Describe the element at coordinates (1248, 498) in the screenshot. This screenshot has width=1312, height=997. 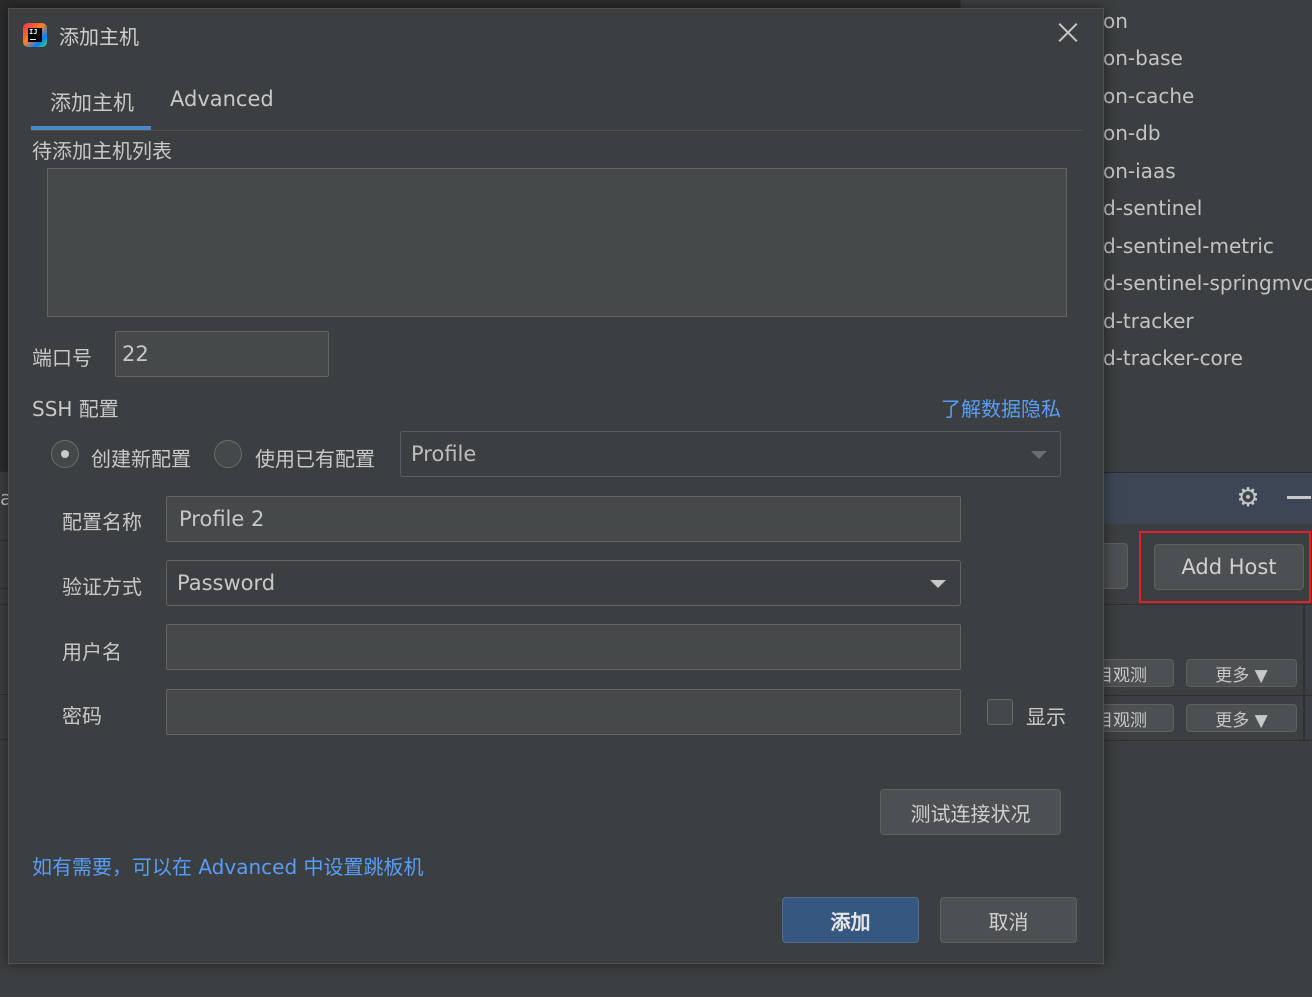
I see `gear-icon: ⚙` at that location.